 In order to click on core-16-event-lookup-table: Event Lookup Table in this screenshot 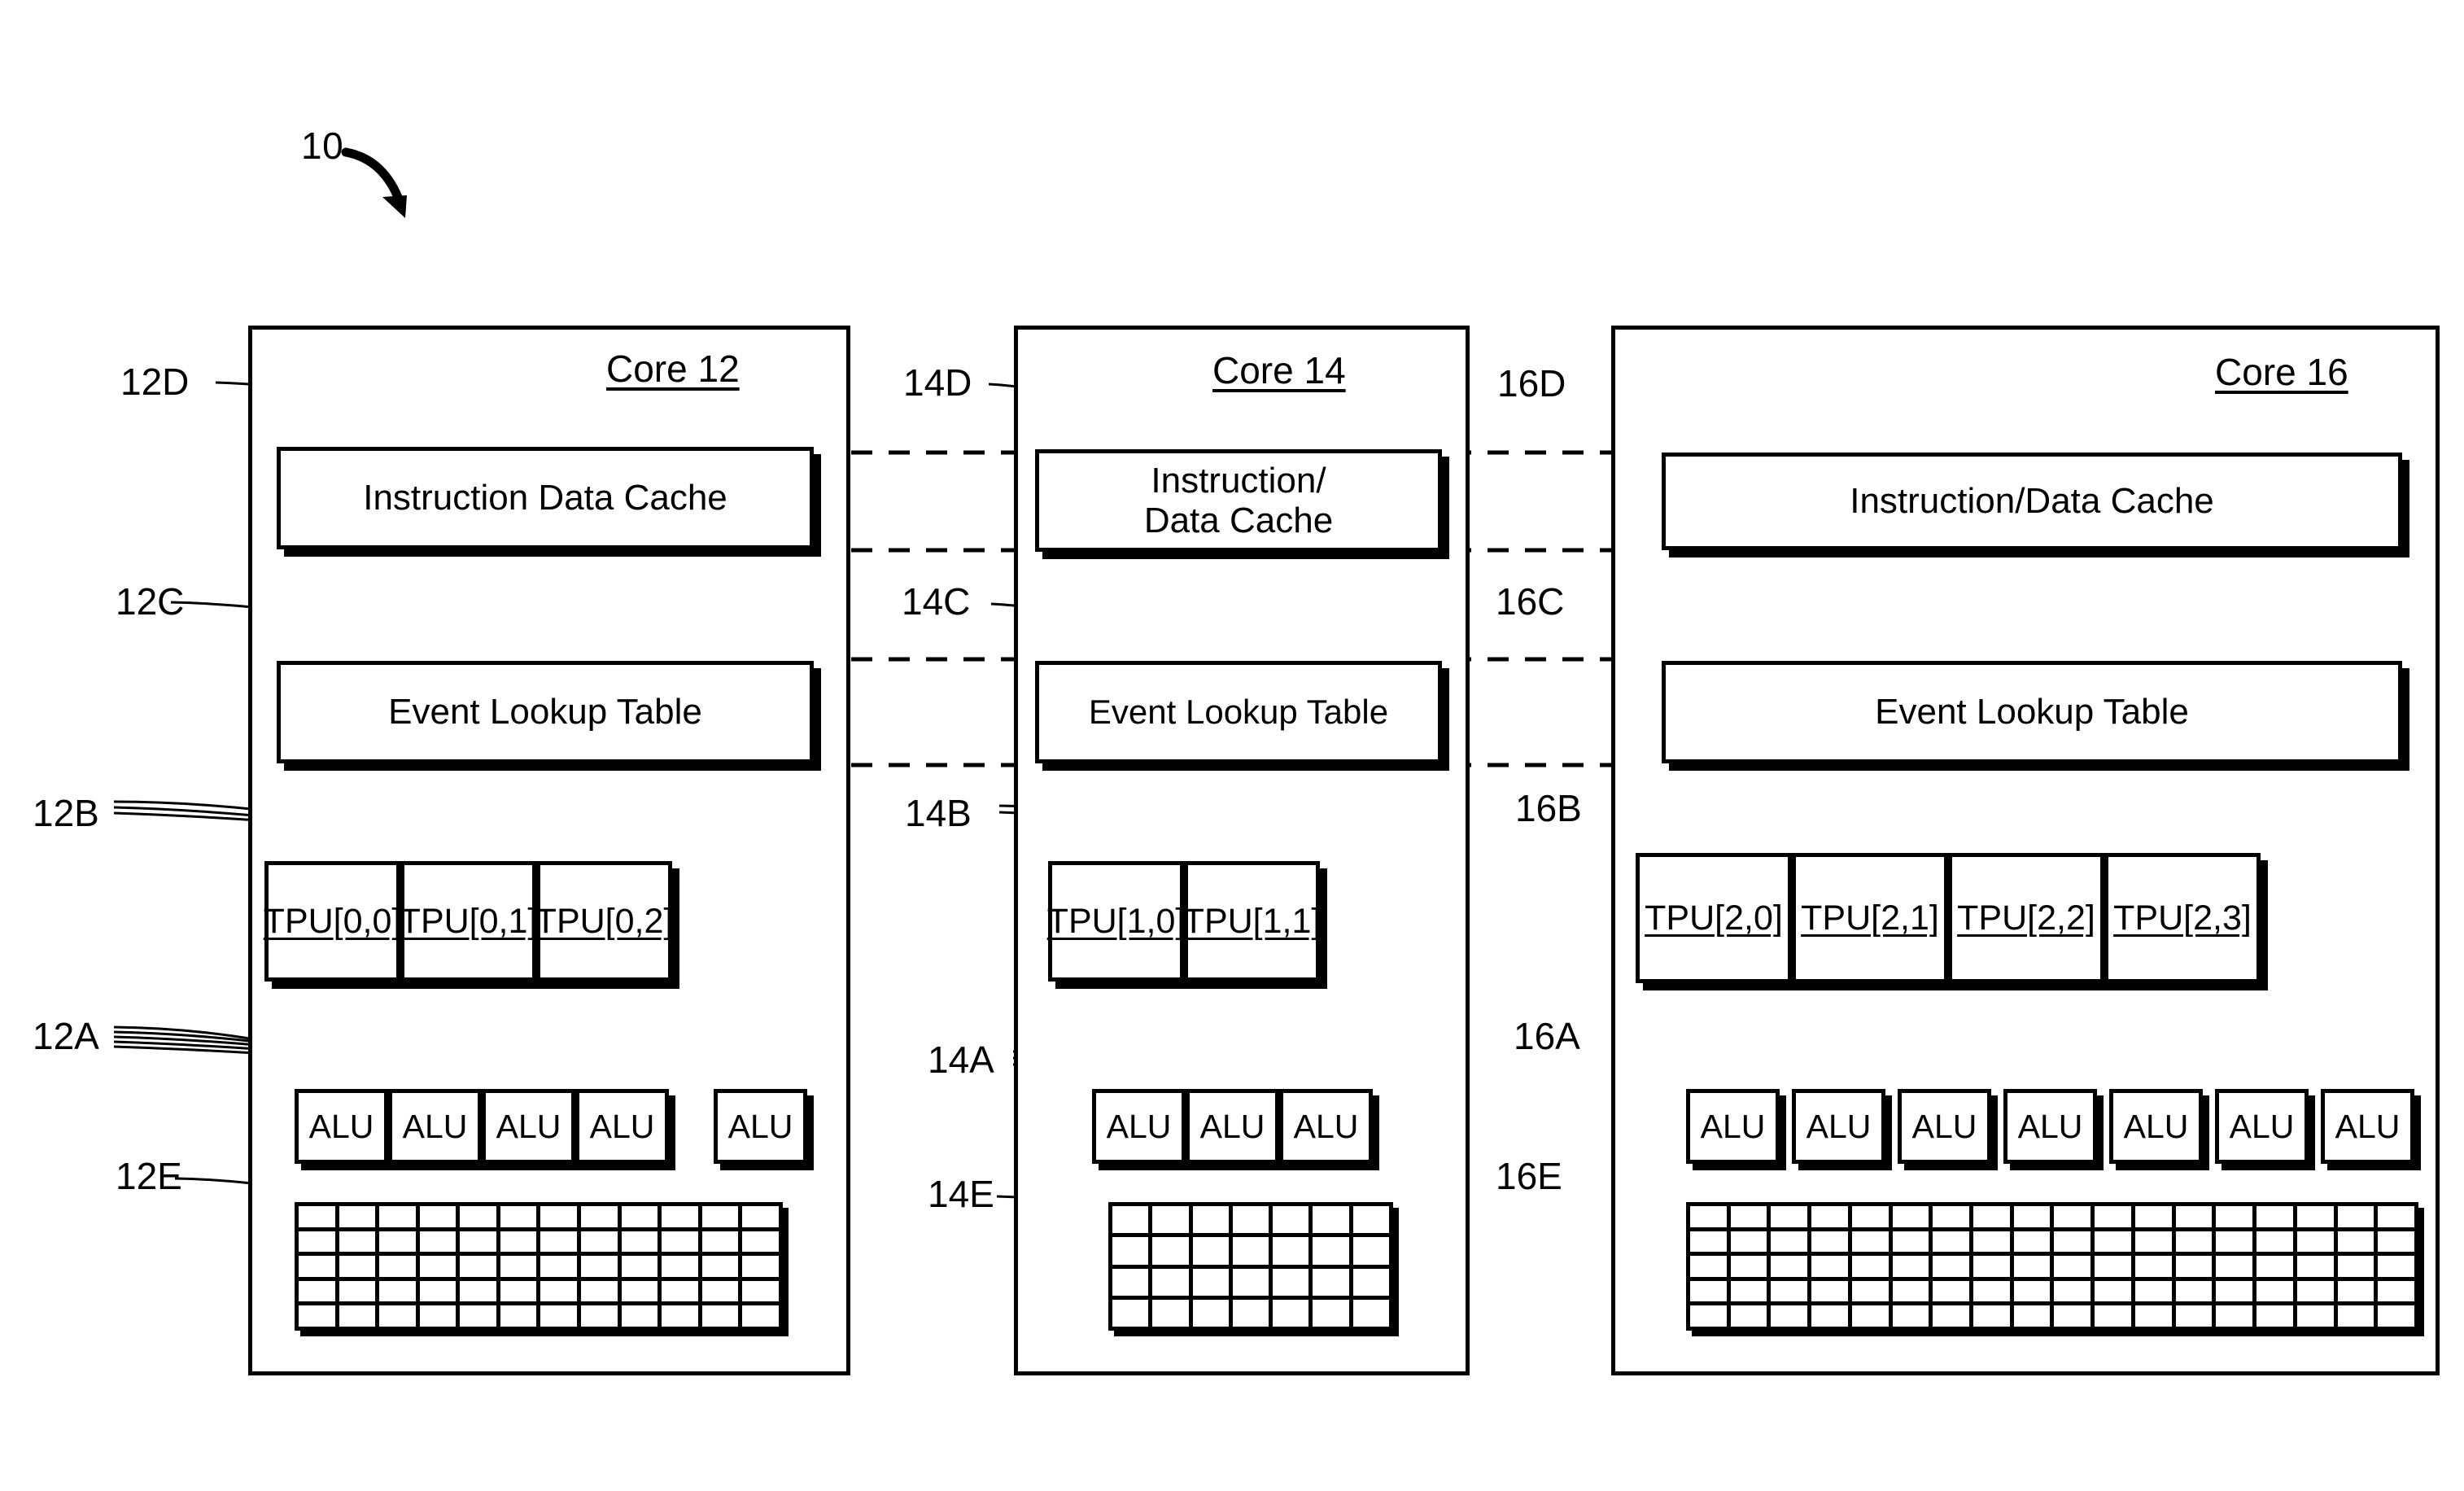, I will do `click(2032, 712)`.